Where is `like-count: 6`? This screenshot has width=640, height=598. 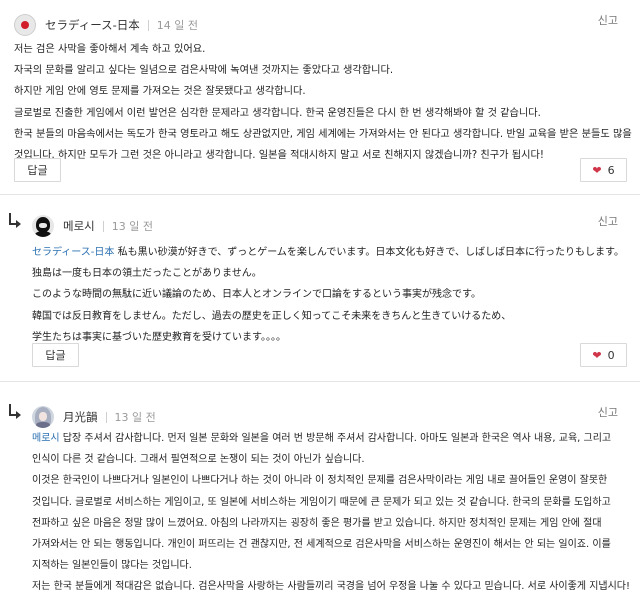 like-count: 6 is located at coordinates (611, 170).